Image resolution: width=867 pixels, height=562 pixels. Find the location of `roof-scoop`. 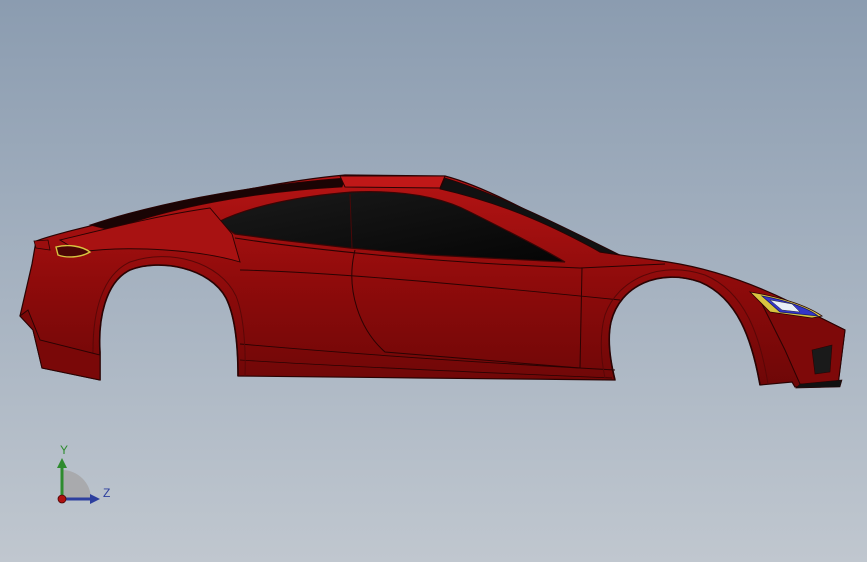

roof-scoop is located at coordinates (392, 182).